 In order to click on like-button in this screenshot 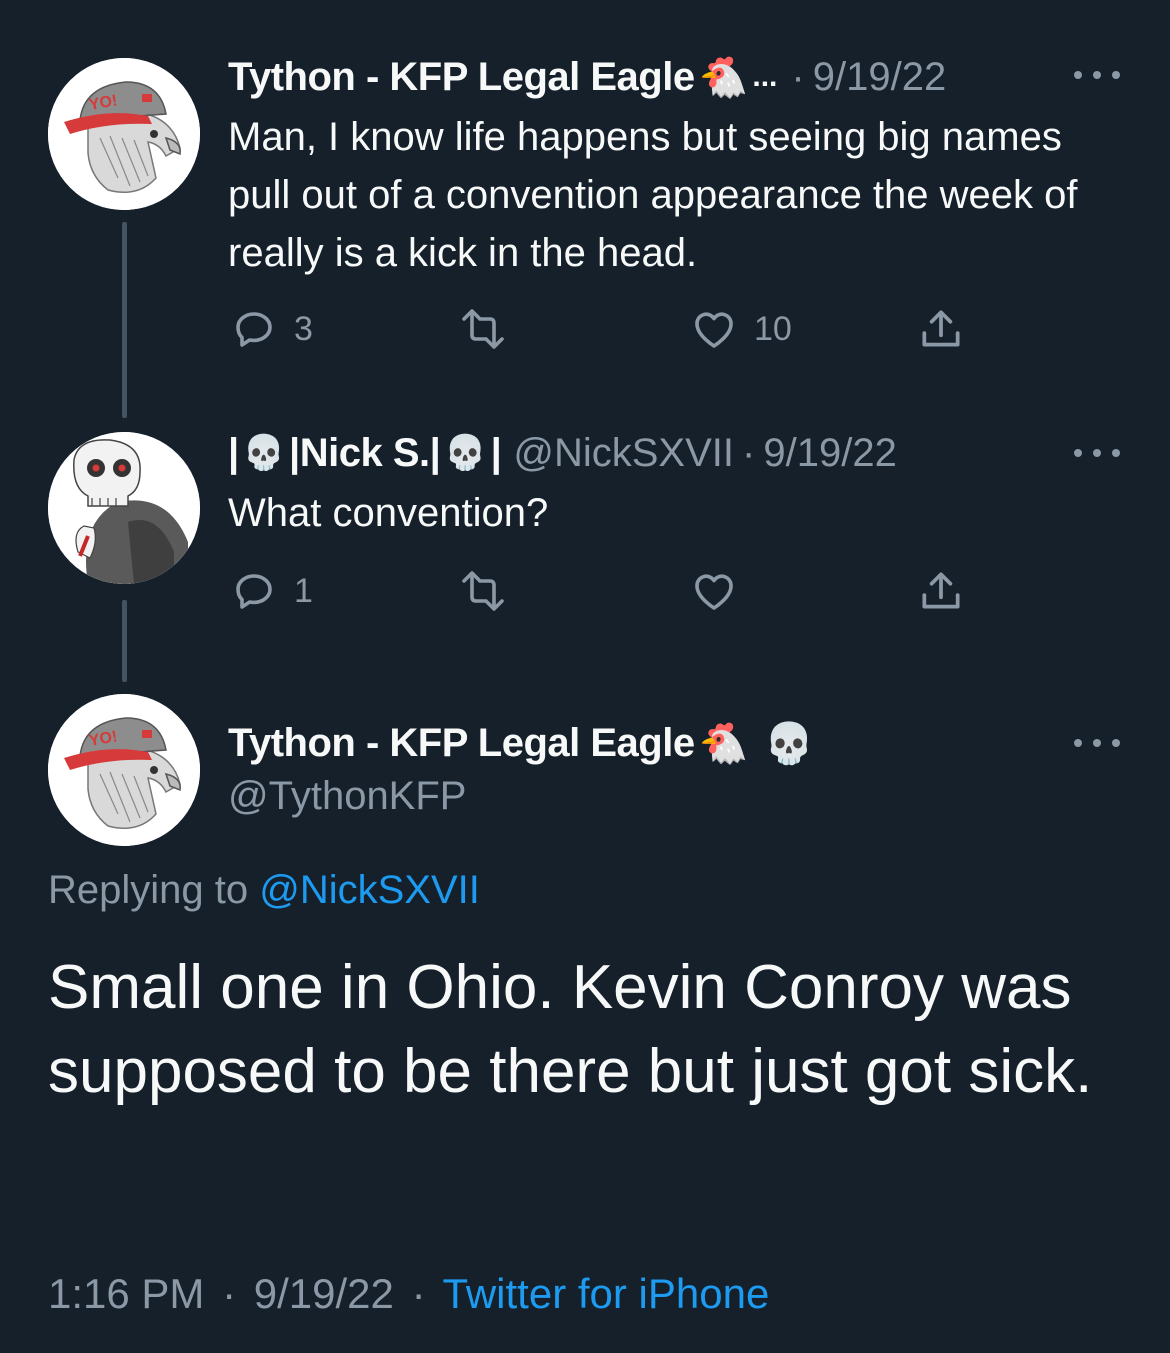, I will do `click(714, 591)`.